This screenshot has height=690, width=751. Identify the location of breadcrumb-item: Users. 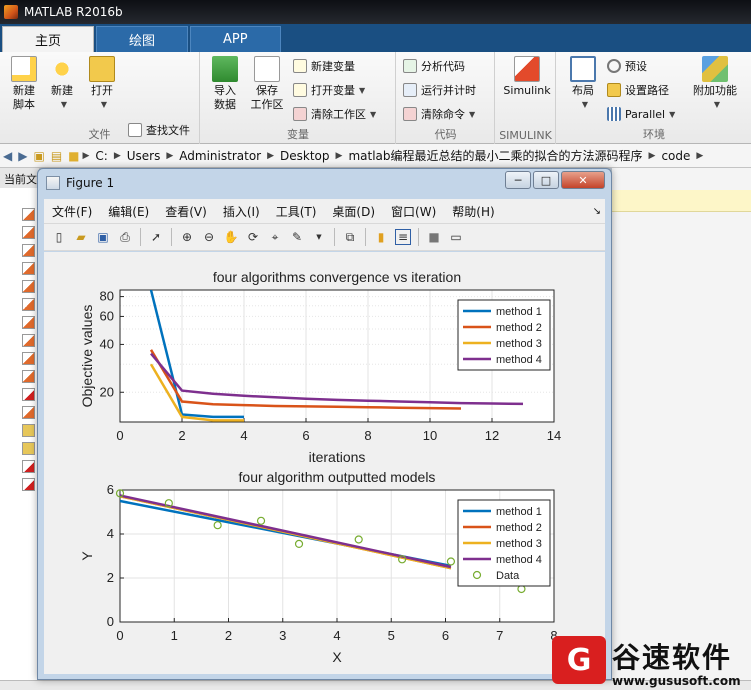
(144, 156).